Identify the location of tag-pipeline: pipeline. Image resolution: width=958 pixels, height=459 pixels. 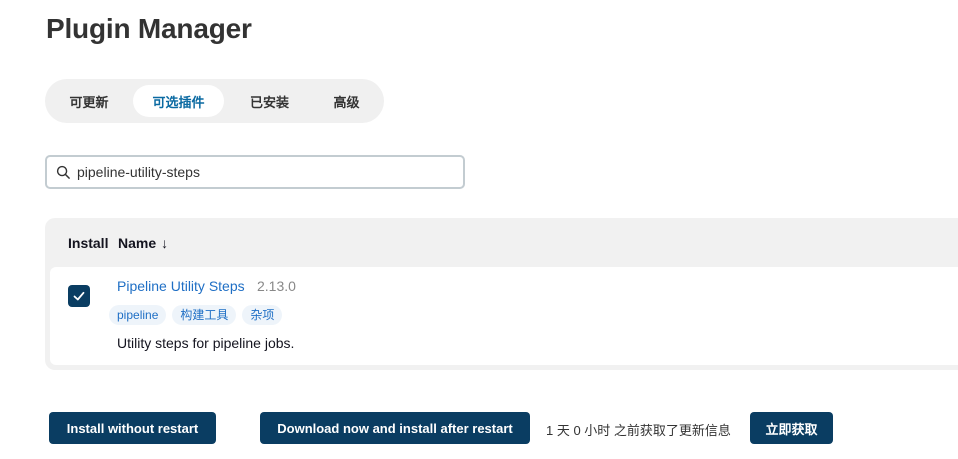
(138, 315).